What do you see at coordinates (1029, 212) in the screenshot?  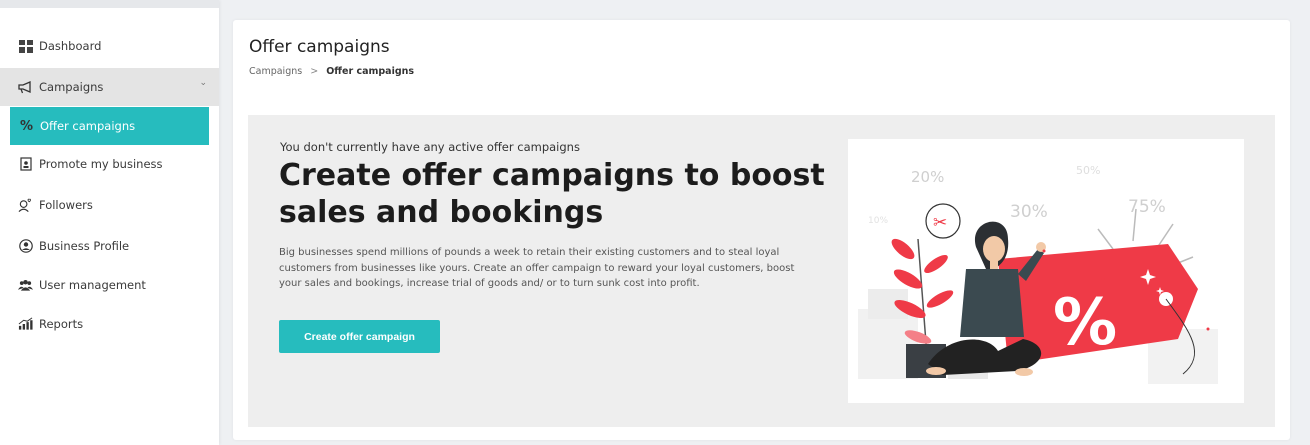 I see `percent-label-30: 30%` at bounding box center [1029, 212].